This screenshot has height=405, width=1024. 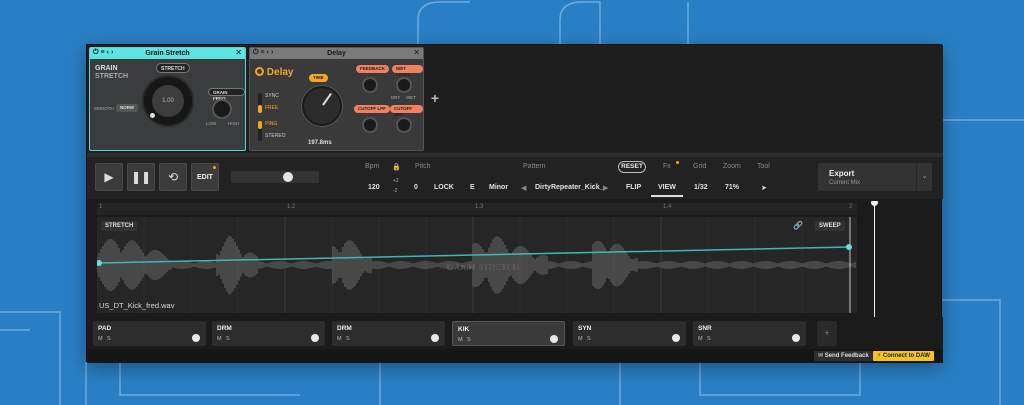 I want to click on volume-slider, so click(x=275, y=177).